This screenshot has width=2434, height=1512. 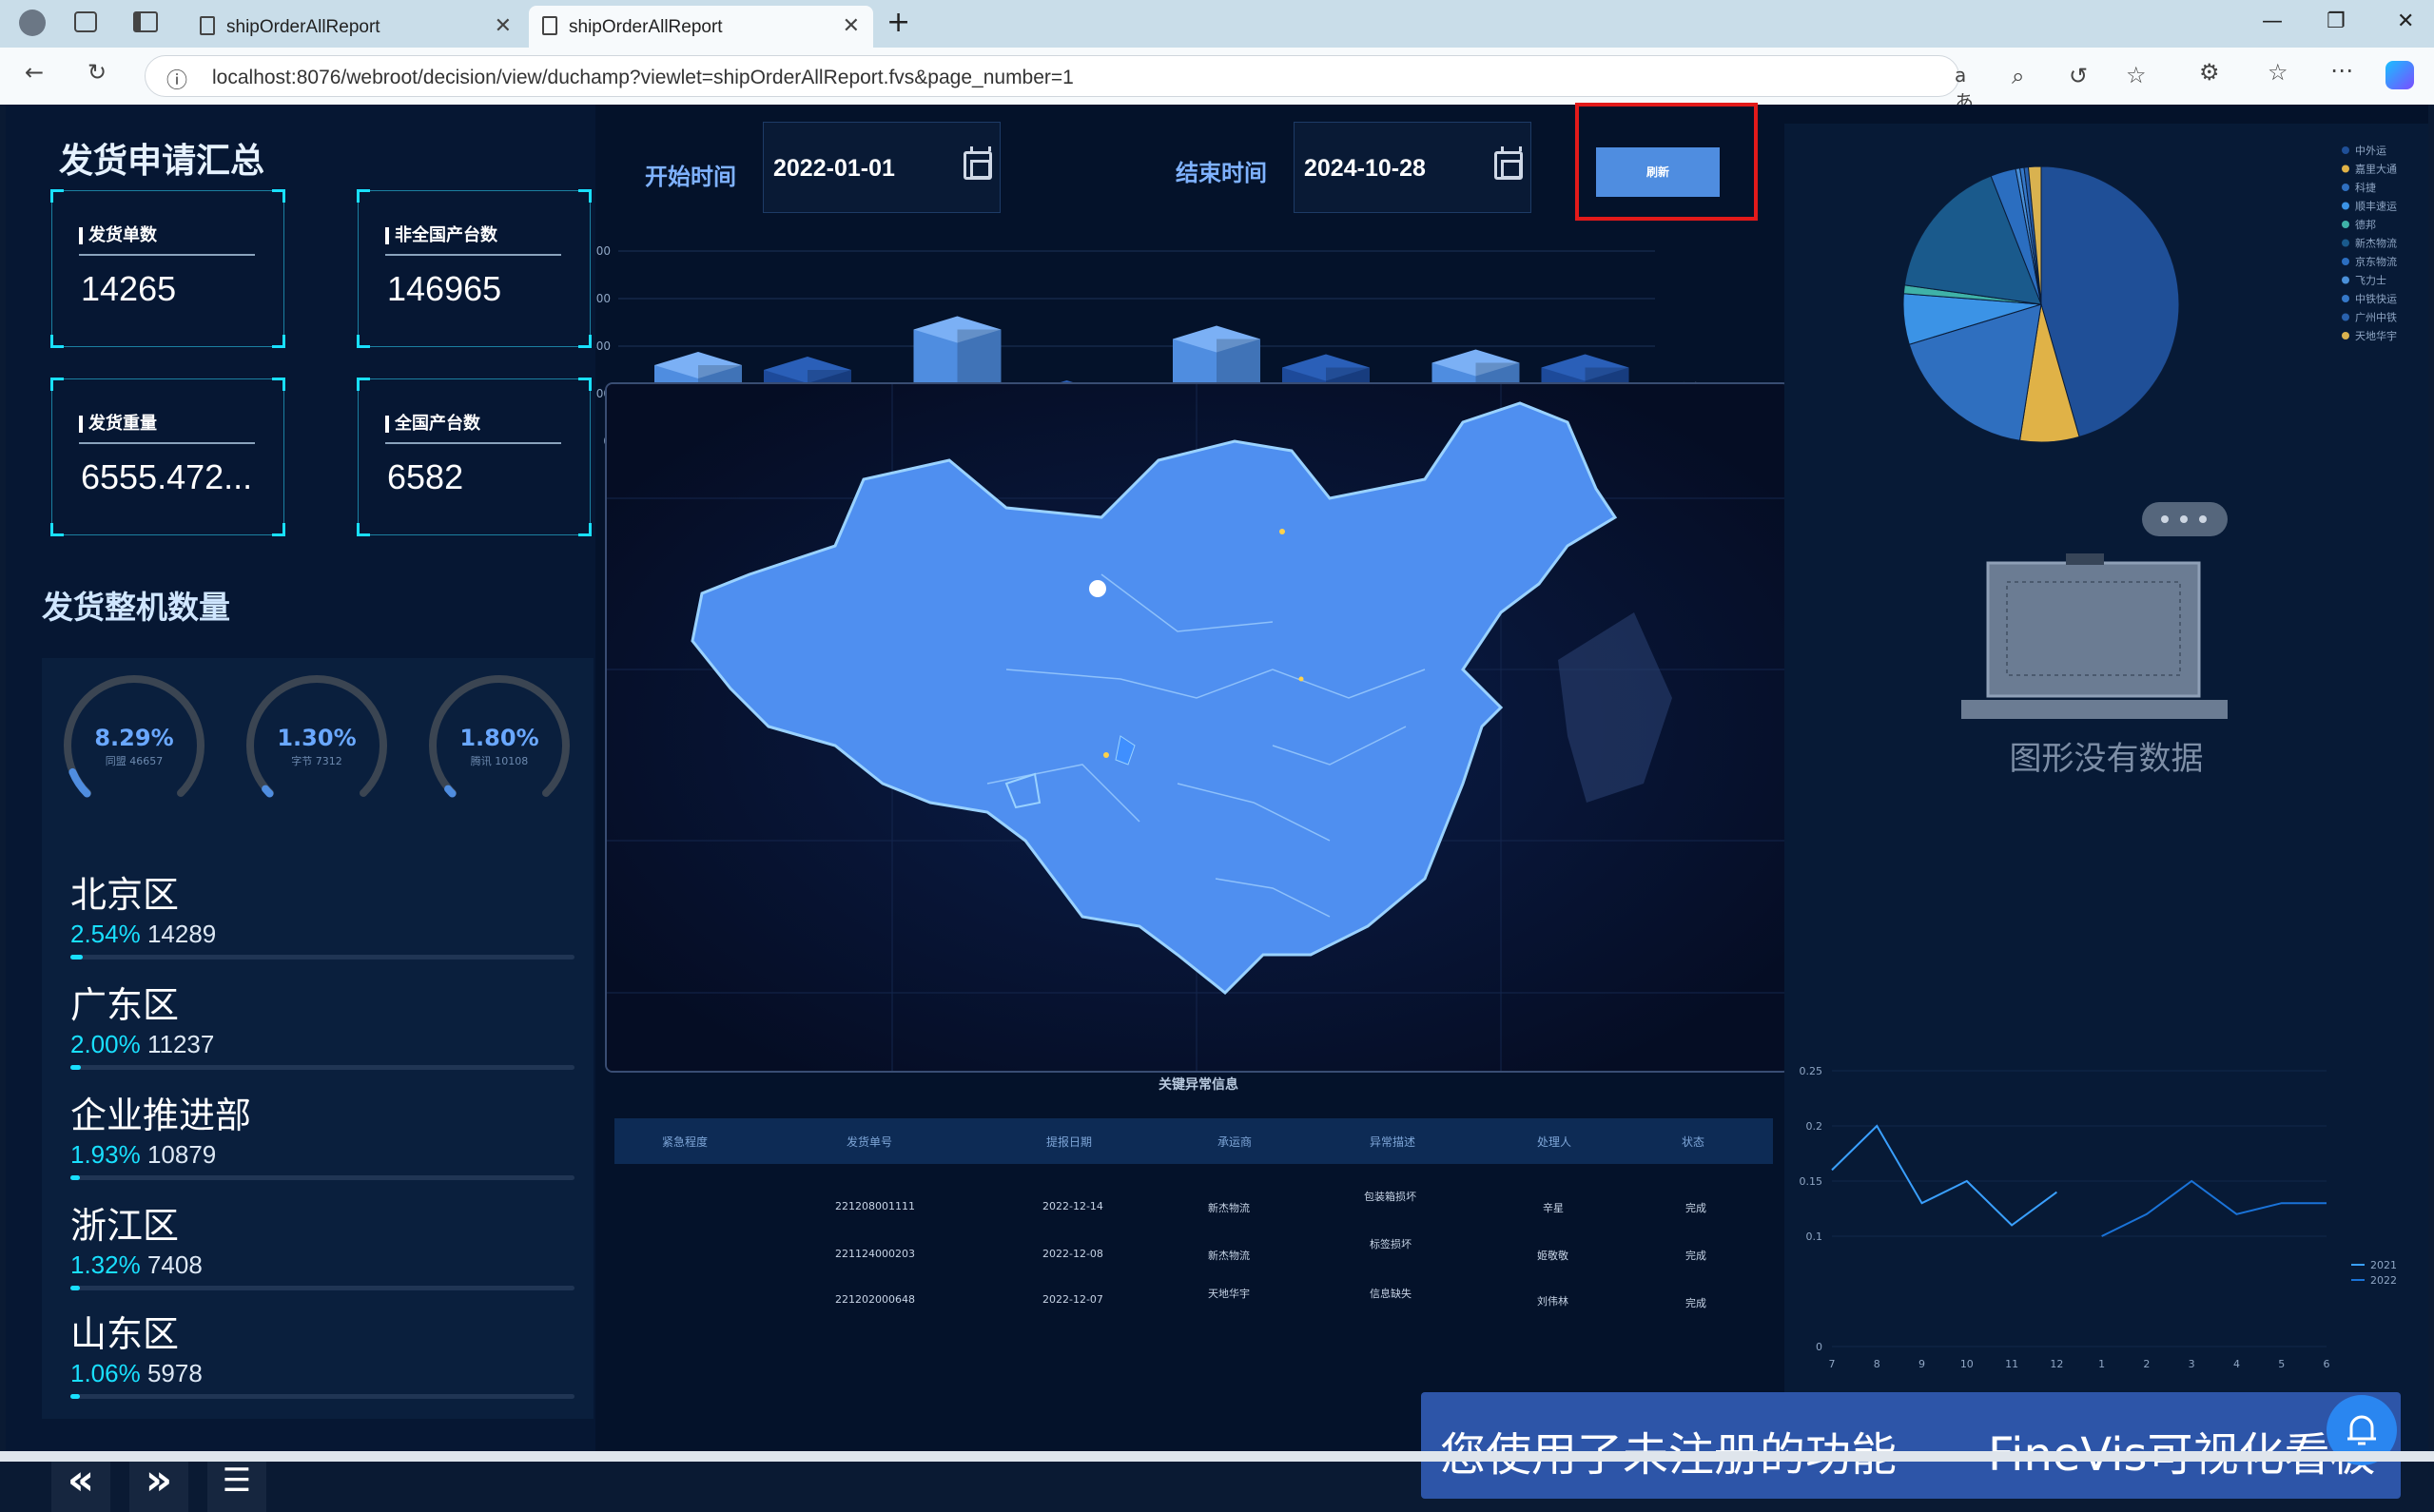 What do you see at coordinates (162, 161) in the screenshot?
I see `summary-title: 发货申请汇总` at bounding box center [162, 161].